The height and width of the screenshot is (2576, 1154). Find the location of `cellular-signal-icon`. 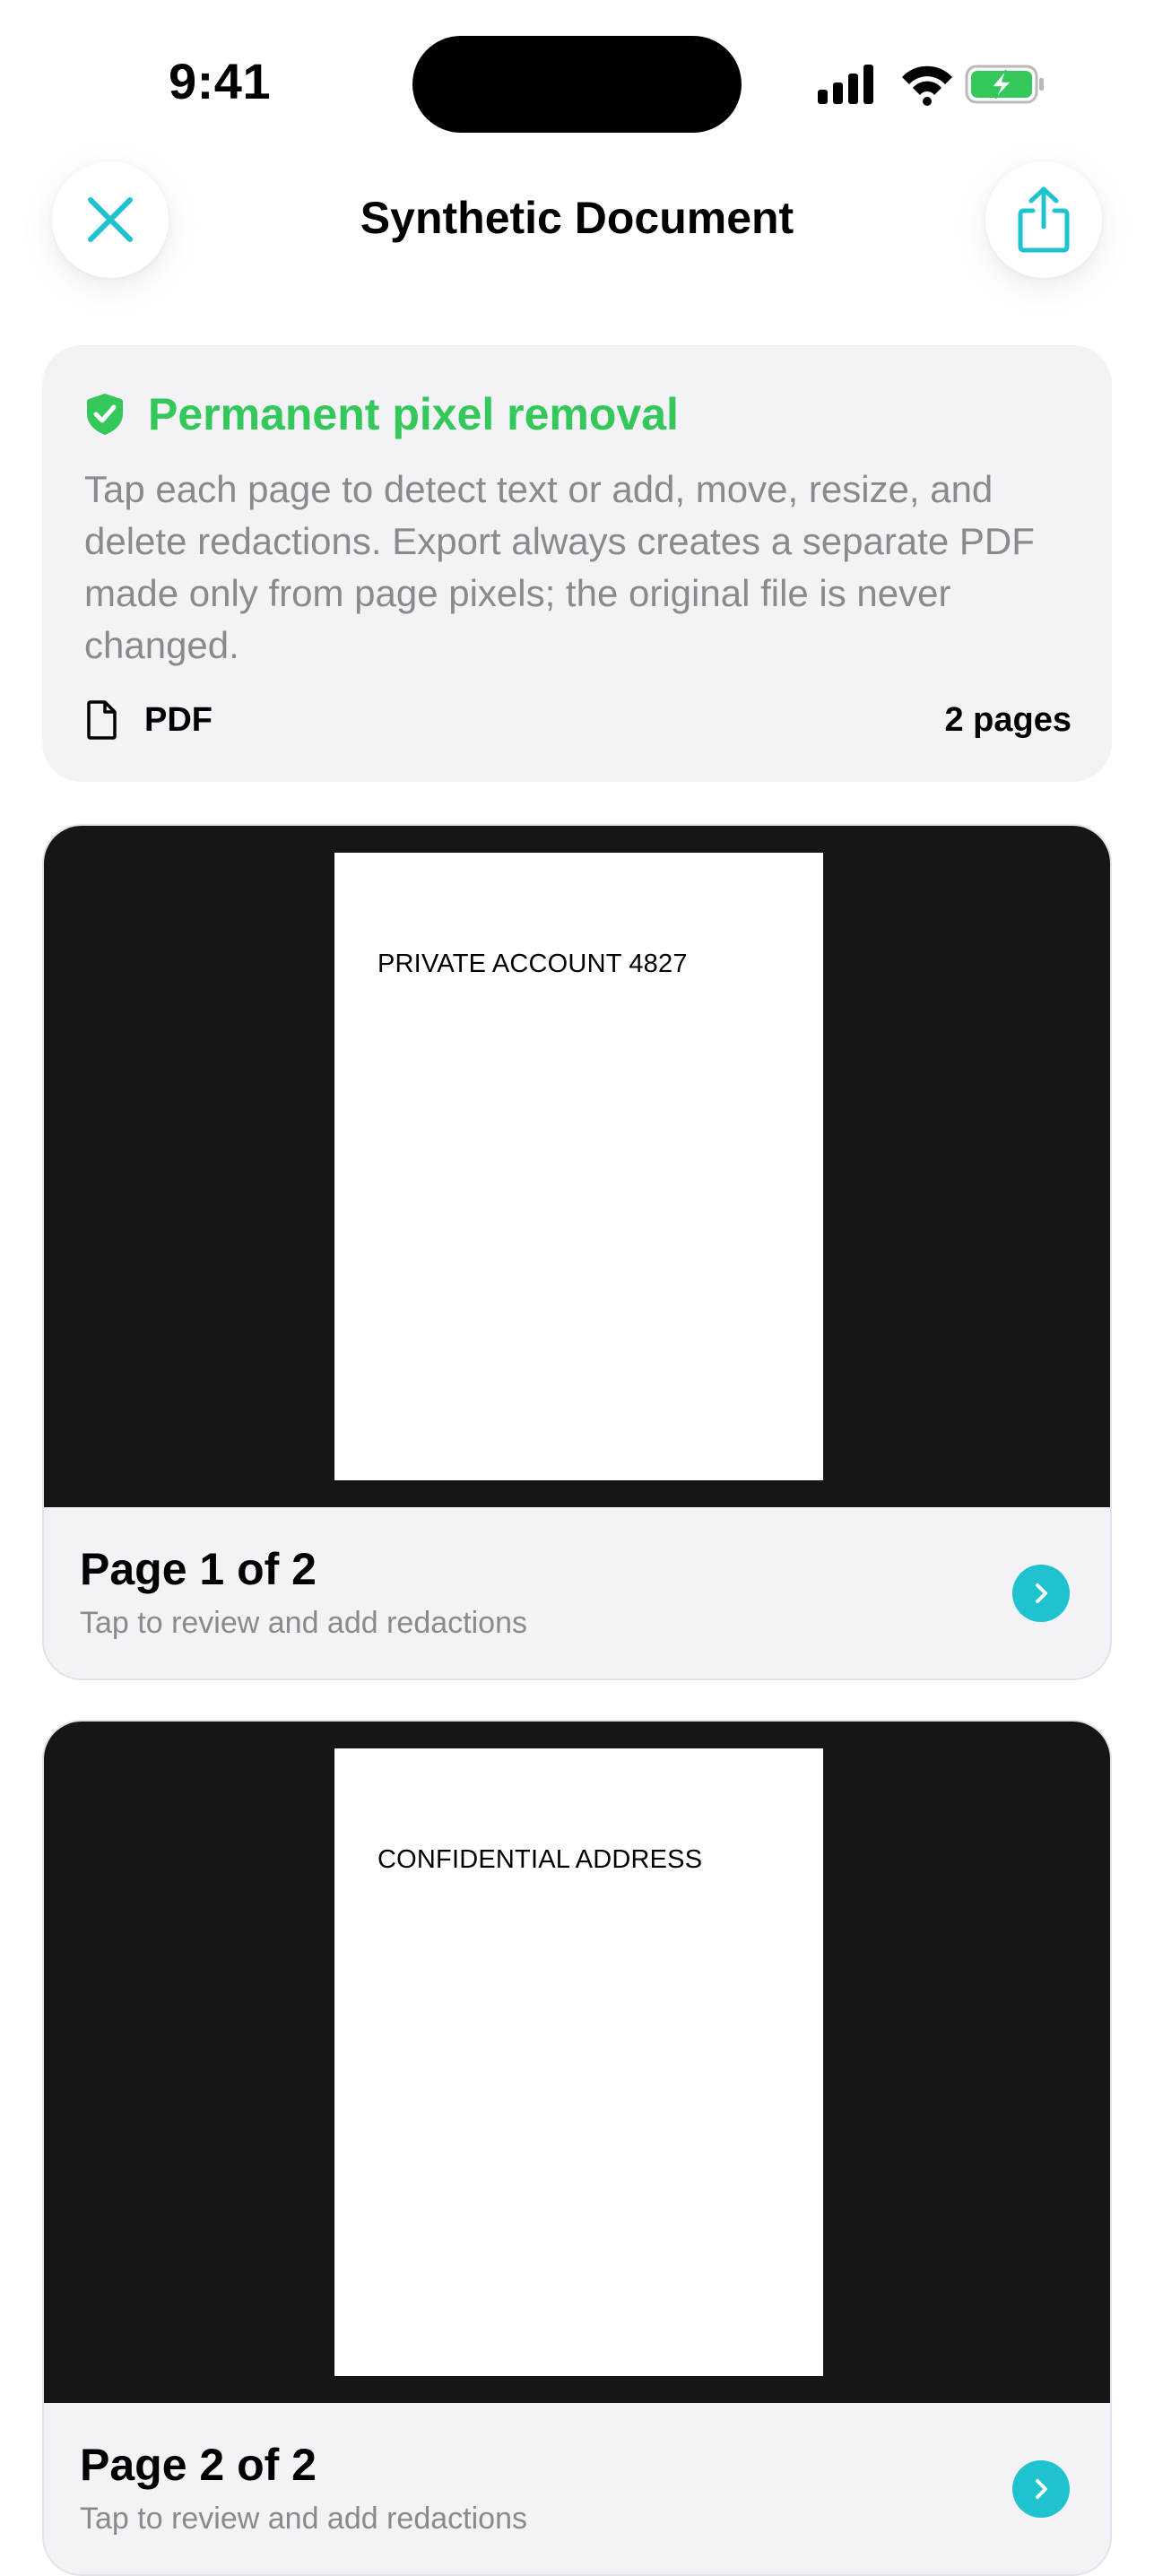

cellular-signal-icon is located at coordinates (845, 84).